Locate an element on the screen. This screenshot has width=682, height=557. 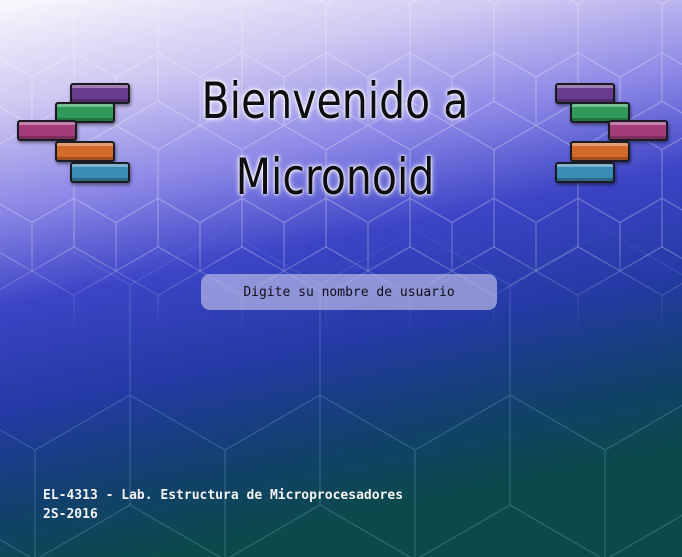
username-prompt-field: Digite su nombre de usuario is located at coordinates (349, 292).